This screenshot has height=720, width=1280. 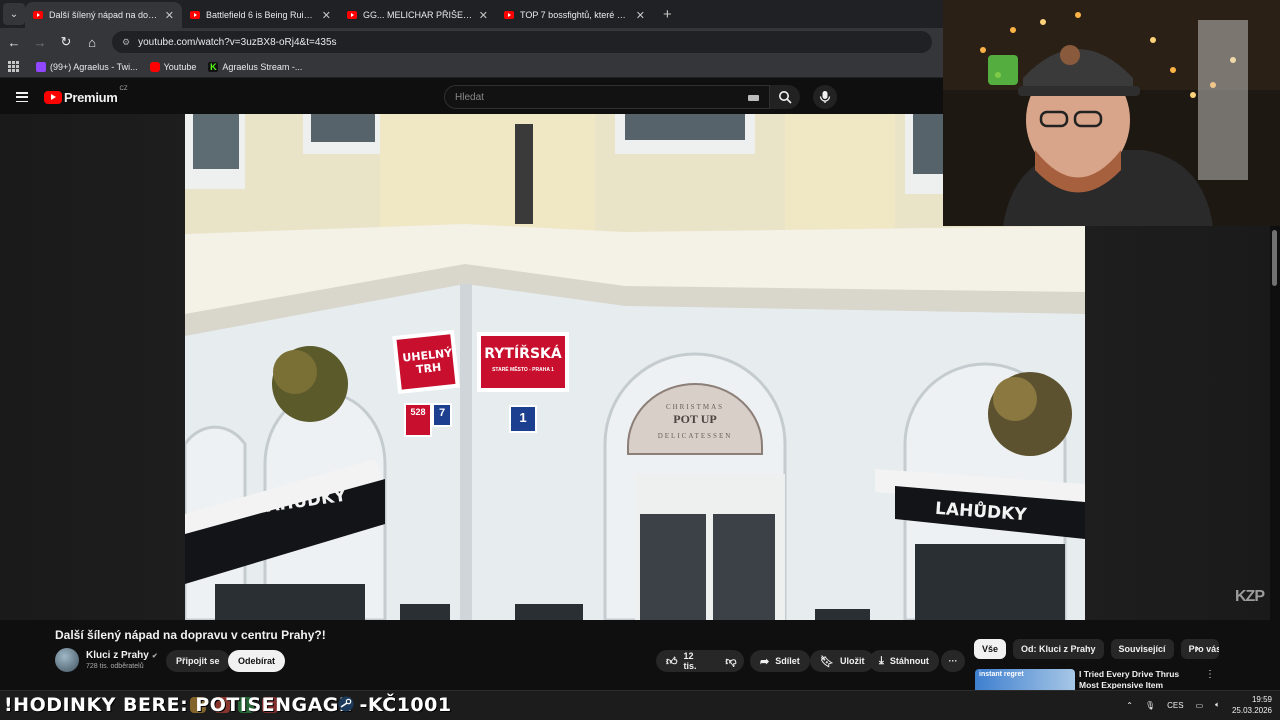 I want to click on streamer-webcam-image, so click(x=1111, y=113).